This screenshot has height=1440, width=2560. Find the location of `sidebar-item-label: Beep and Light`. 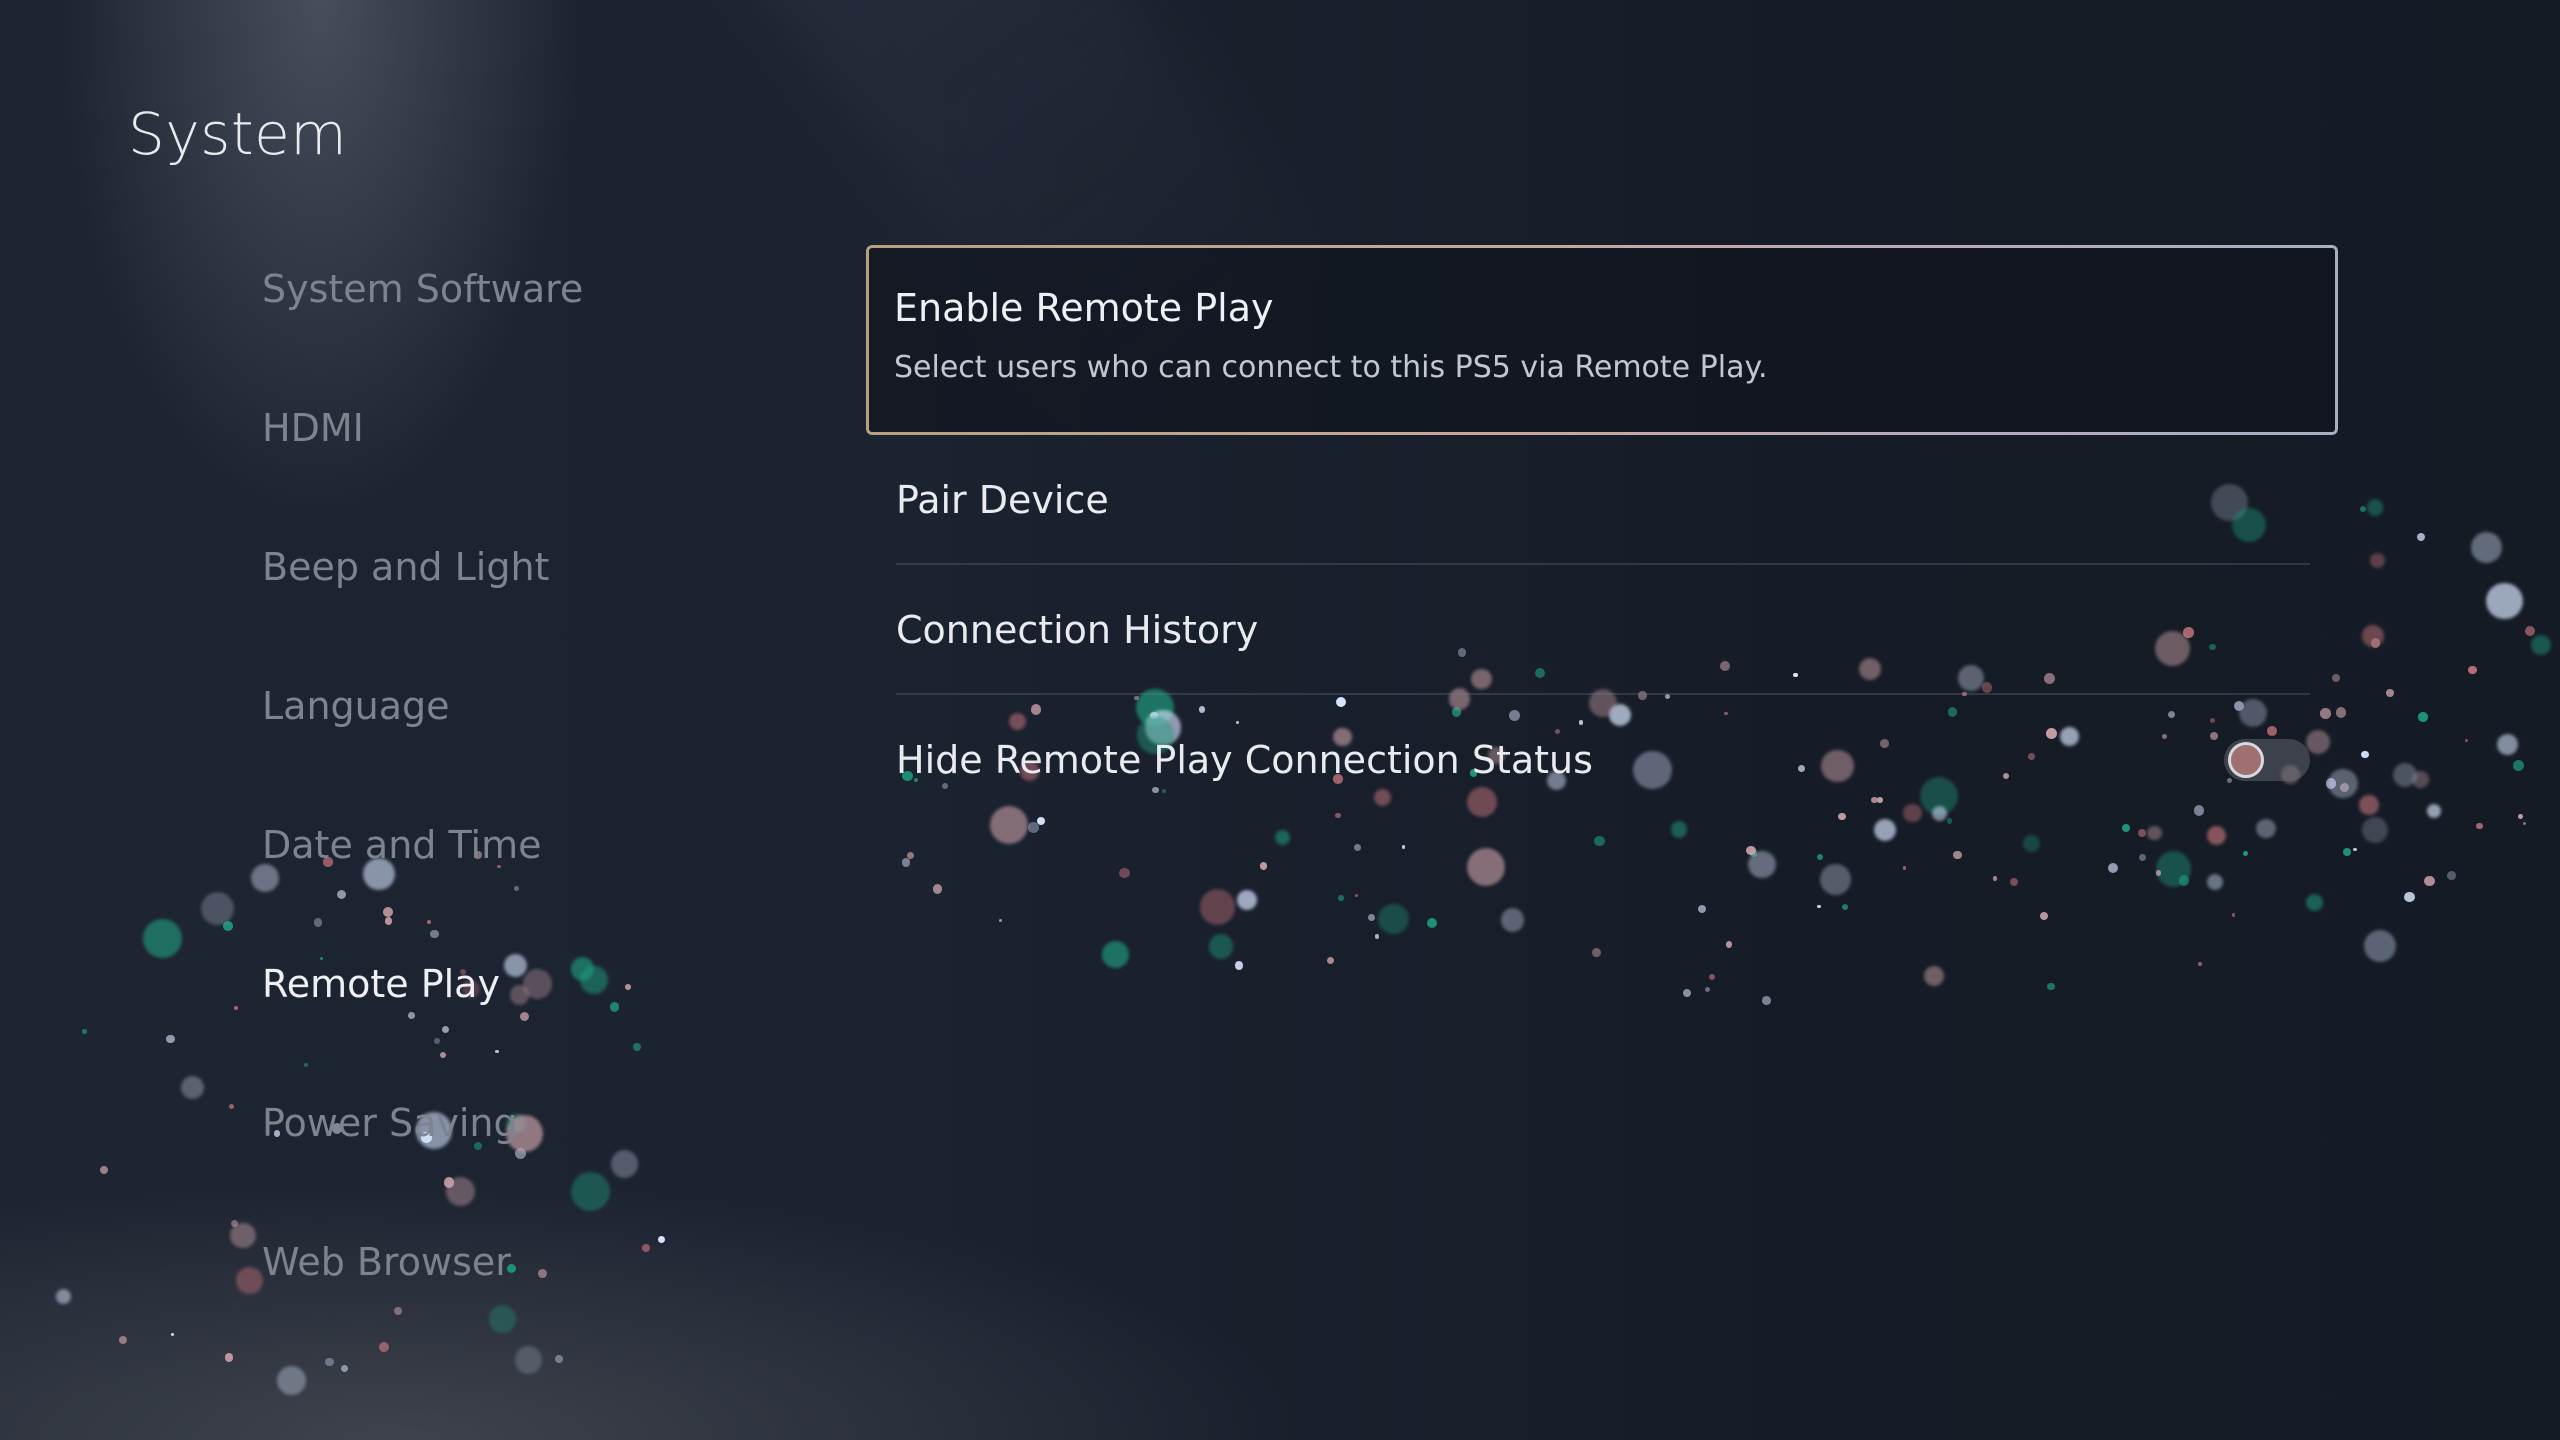

sidebar-item-label: Beep and Light is located at coordinates (406, 567).